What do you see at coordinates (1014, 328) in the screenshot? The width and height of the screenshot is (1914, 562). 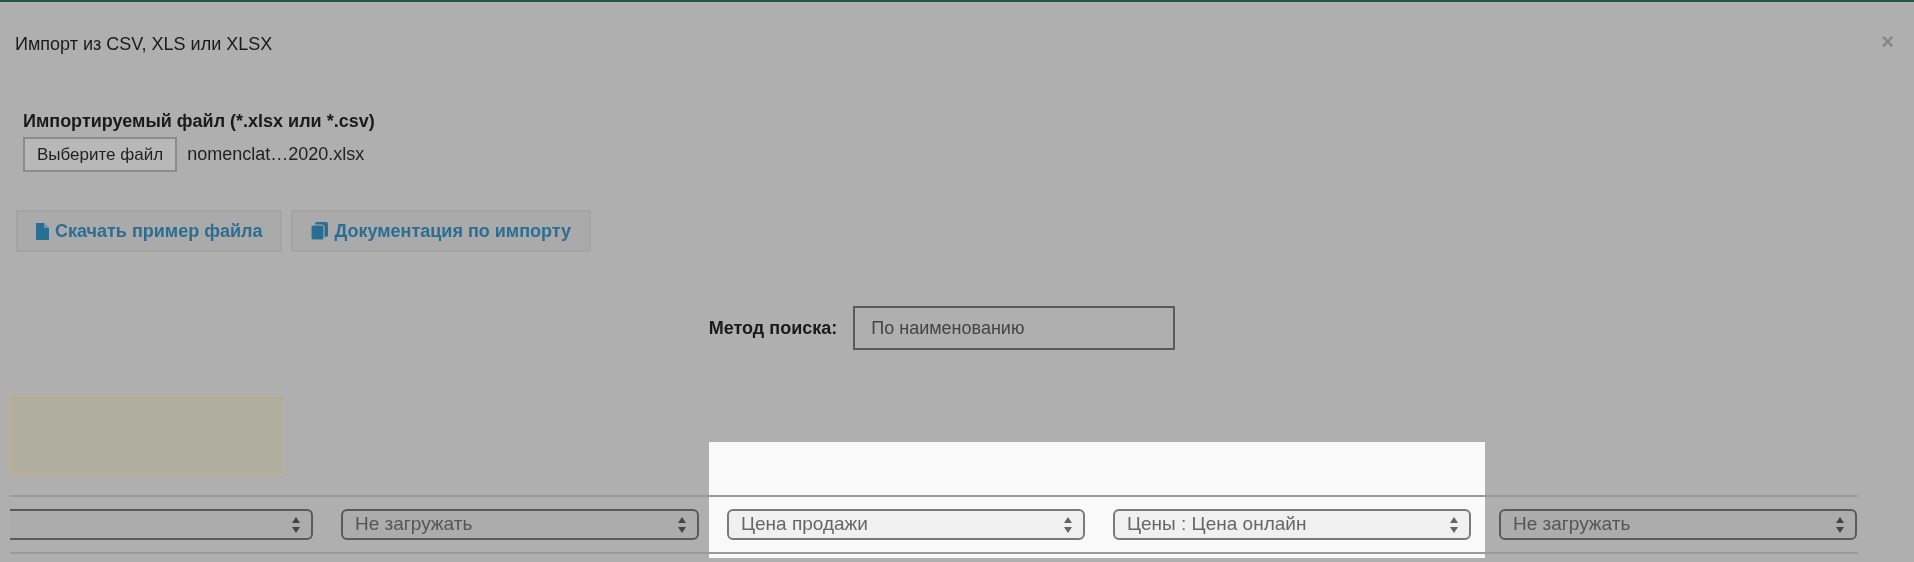 I see `search-method-select: По наименованию` at bounding box center [1014, 328].